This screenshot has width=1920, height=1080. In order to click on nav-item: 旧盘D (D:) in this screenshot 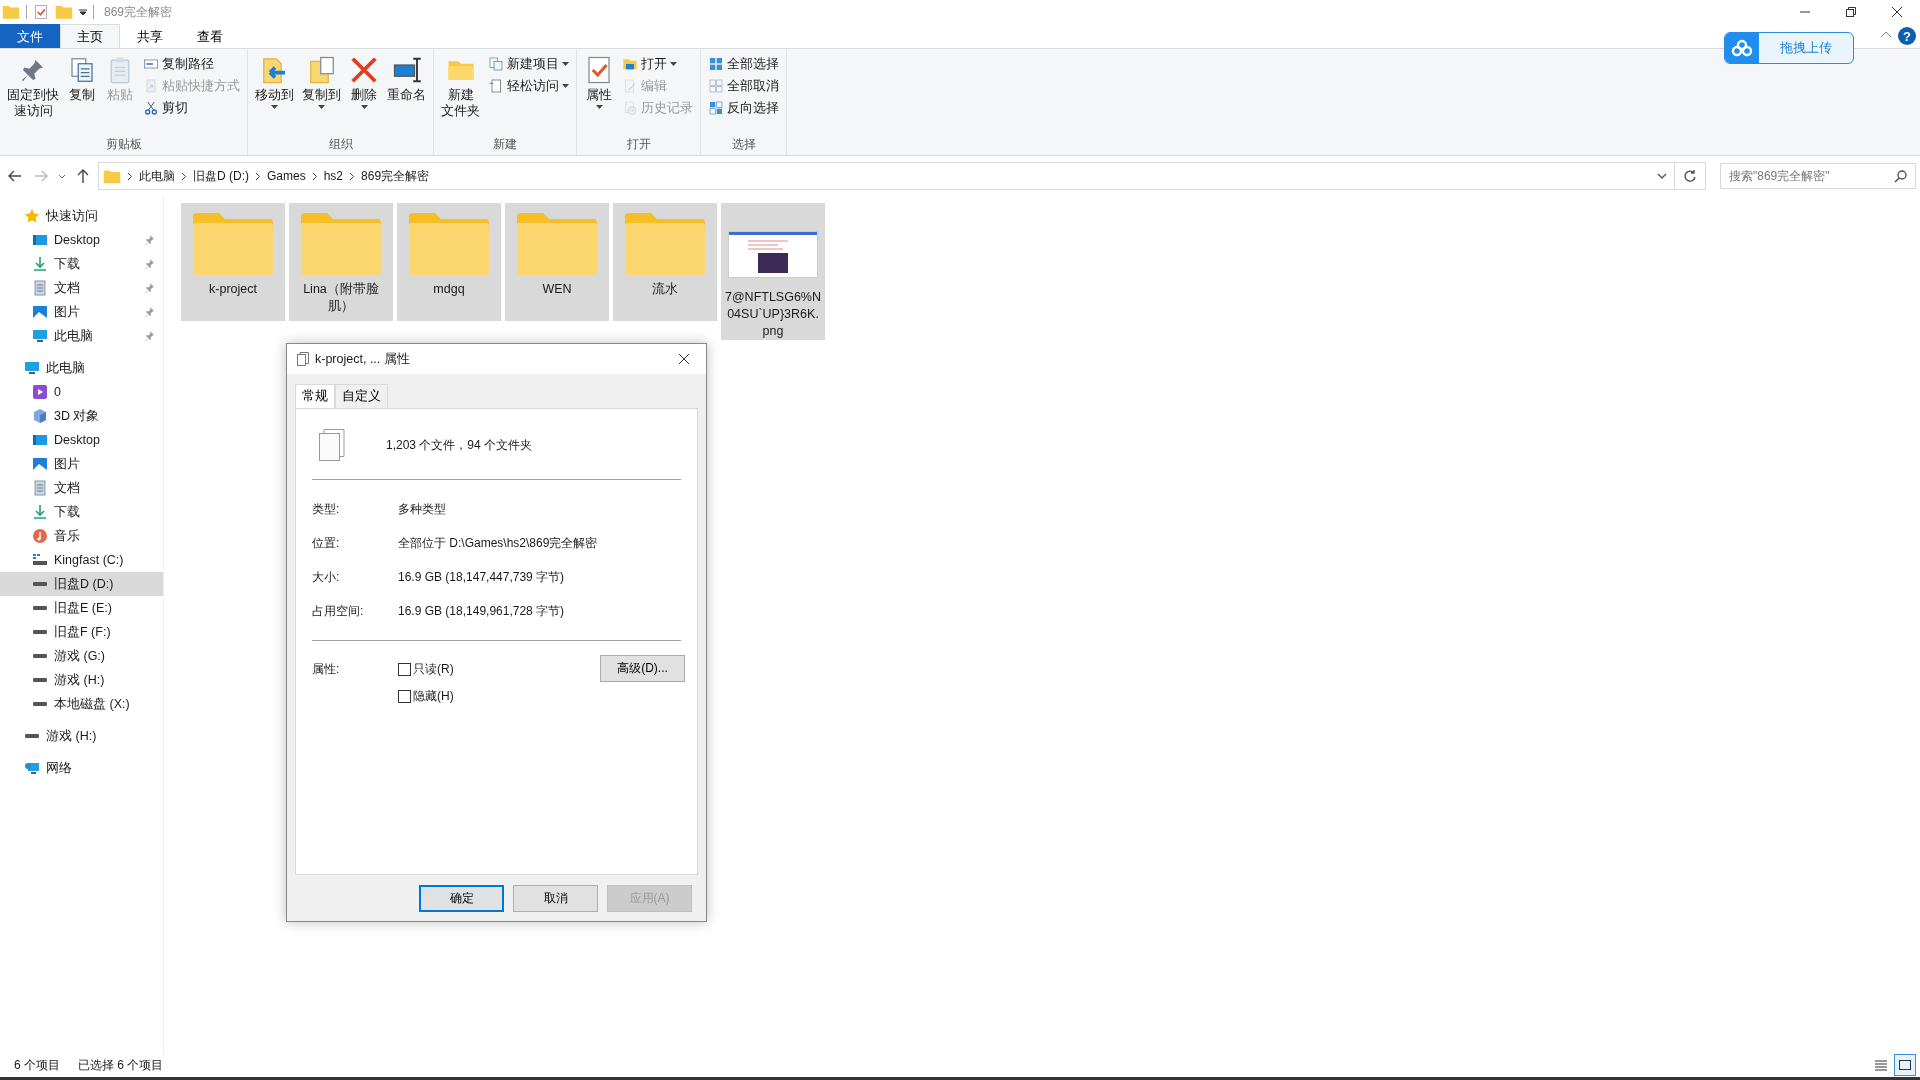, I will do `click(81, 584)`.